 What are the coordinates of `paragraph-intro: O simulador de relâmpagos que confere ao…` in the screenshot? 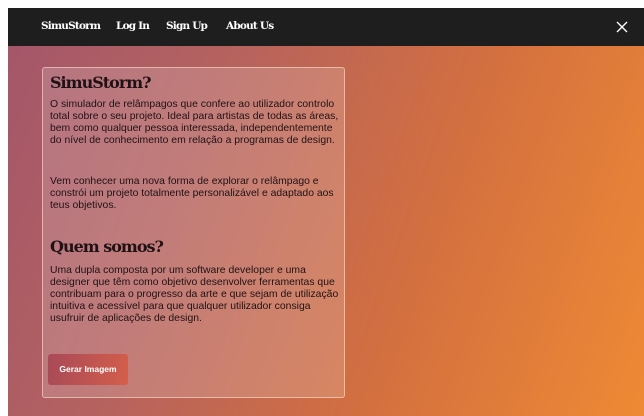 It's located at (194, 122).